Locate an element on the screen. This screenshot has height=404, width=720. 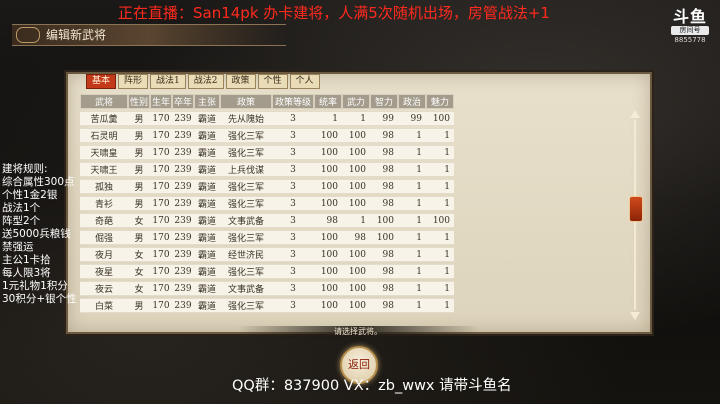
officer-name-cell: 白菜 is located at coordinates (104, 305).